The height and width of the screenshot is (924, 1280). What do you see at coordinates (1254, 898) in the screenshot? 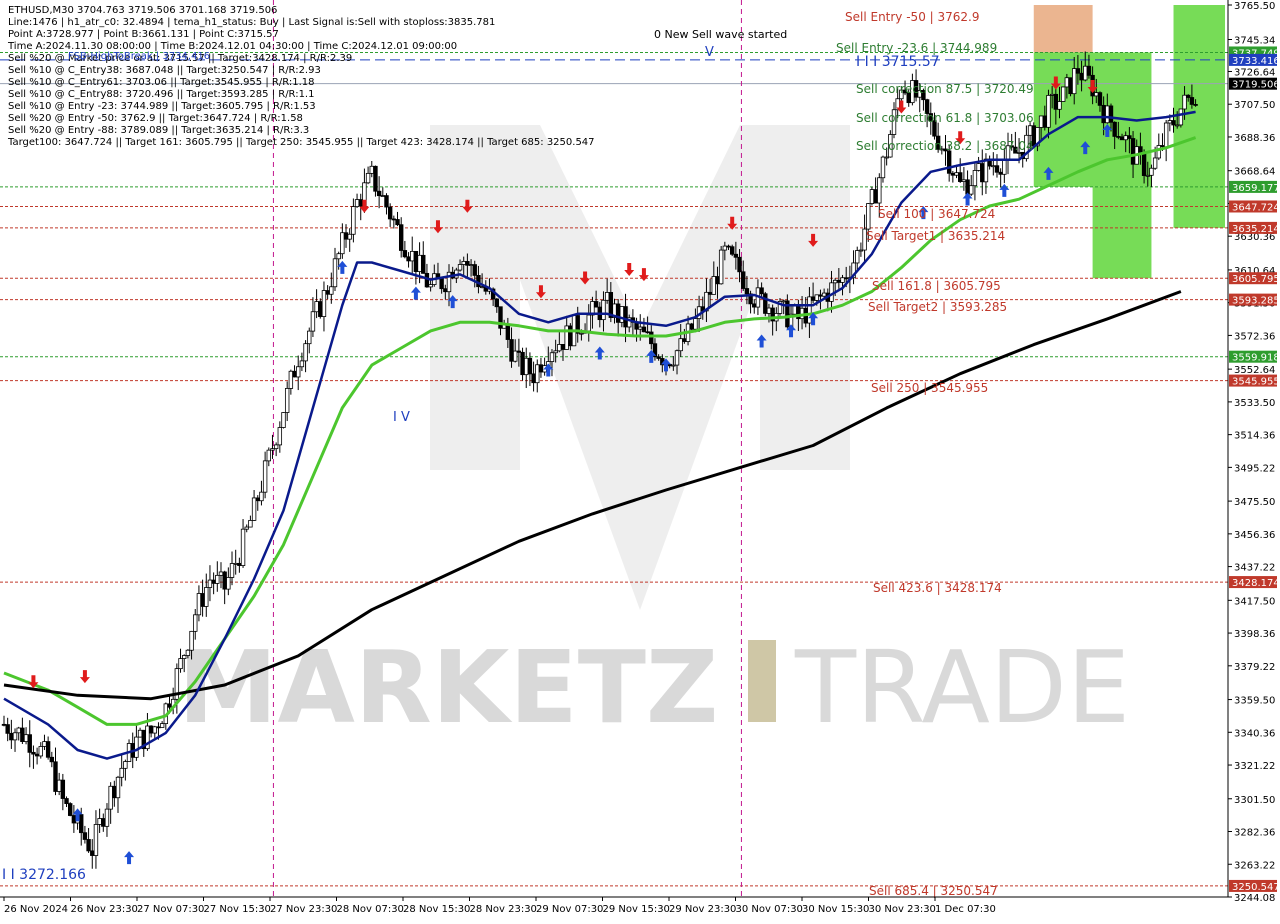
I see `y-tick-label: 3244.08` at bounding box center [1254, 898].